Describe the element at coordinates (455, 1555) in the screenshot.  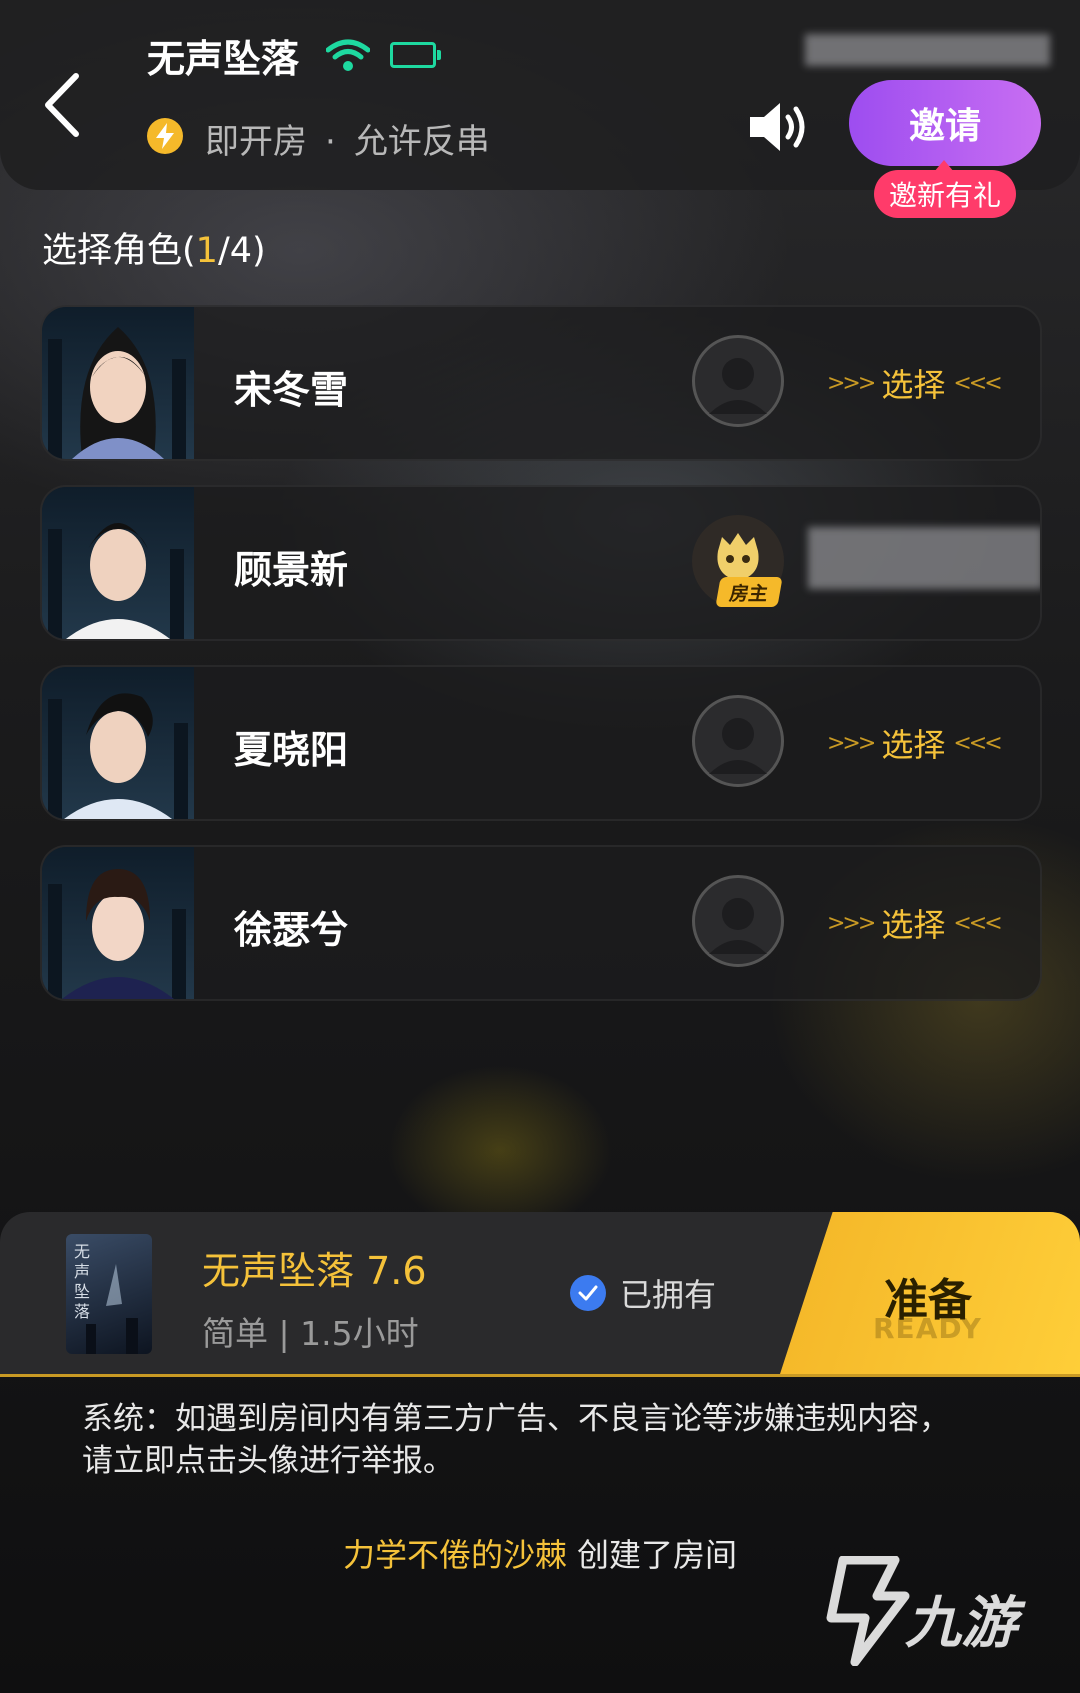
I see `creator-name: 力学不倦的沙棘` at that location.